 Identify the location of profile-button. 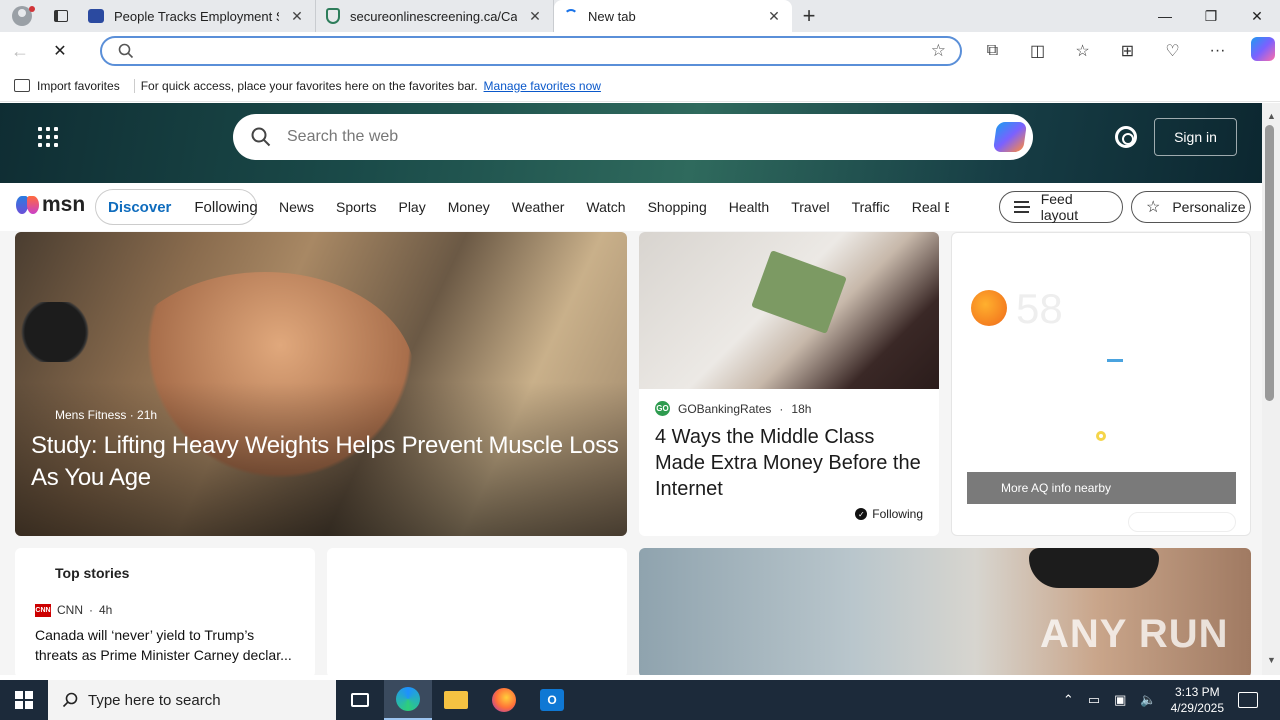
(22, 16).